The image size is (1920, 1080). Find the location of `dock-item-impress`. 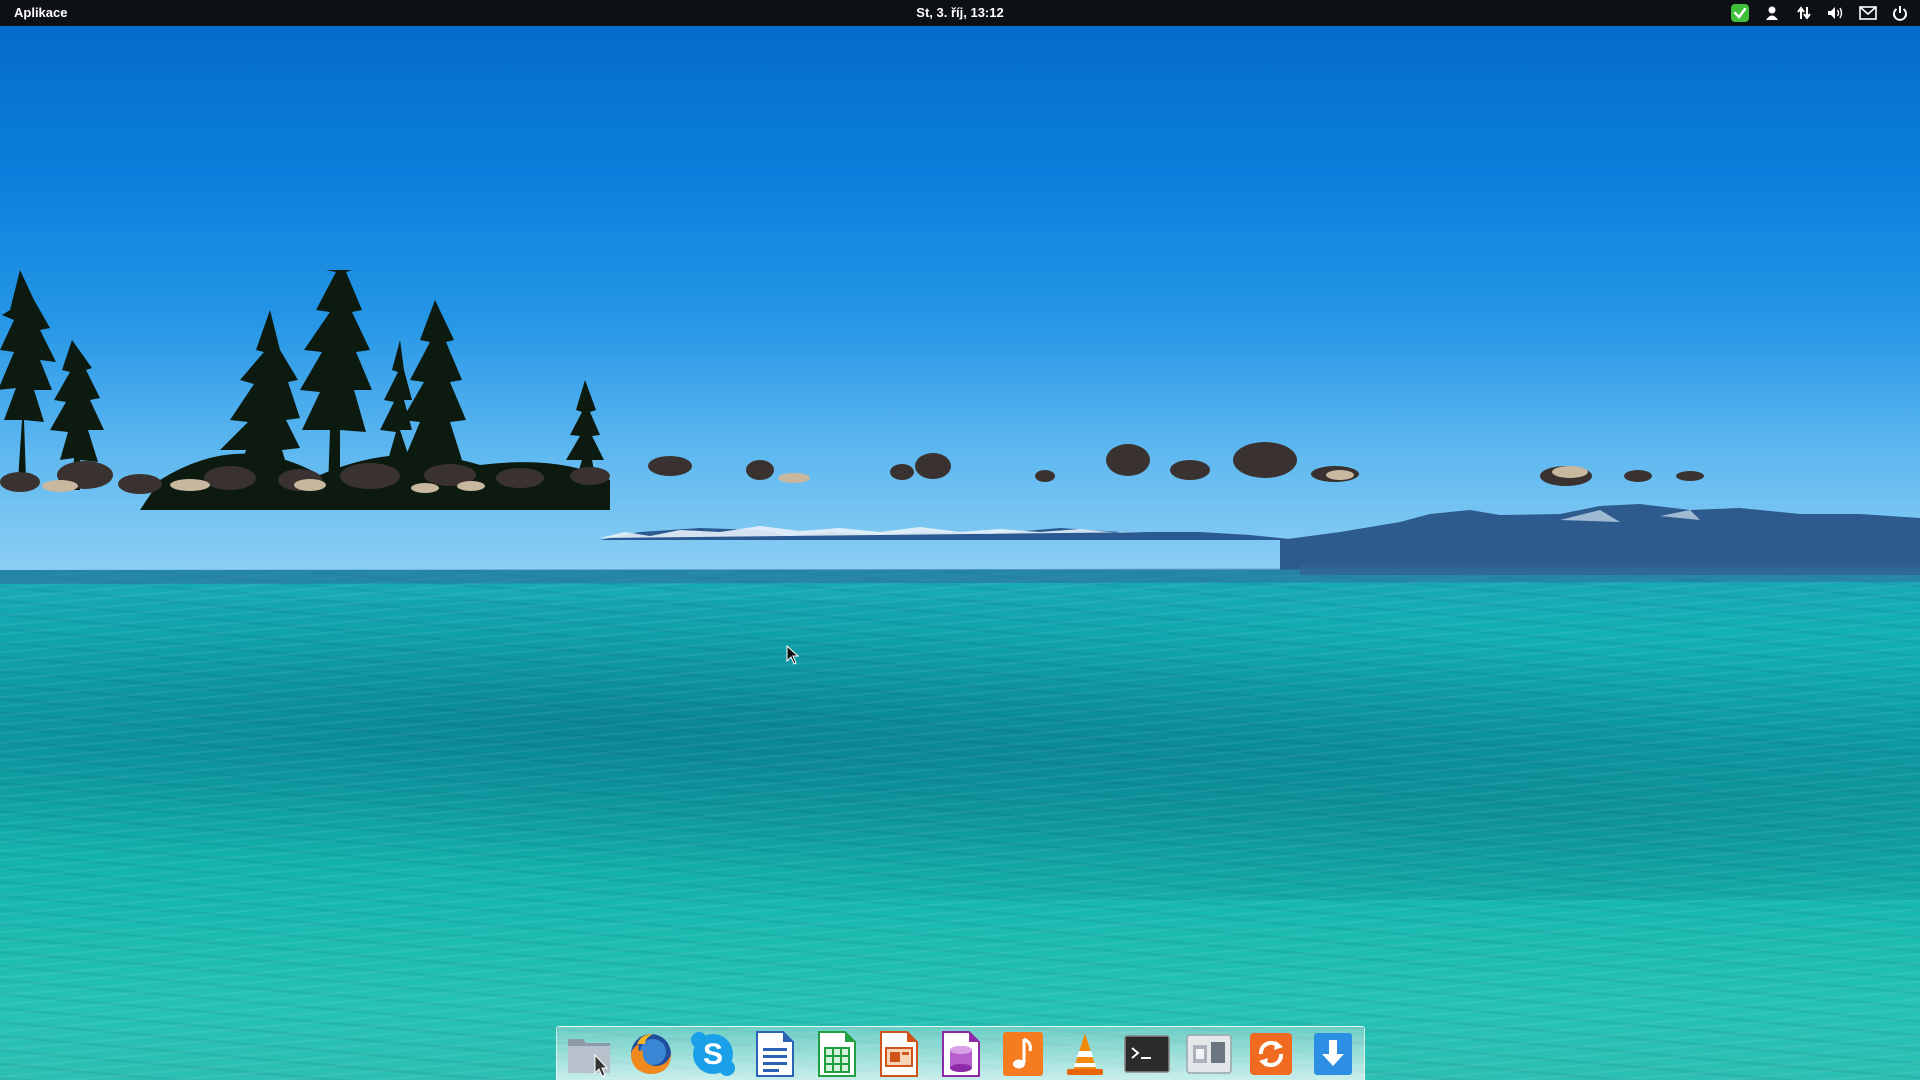

dock-item-impress is located at coordinates (899, 1053).